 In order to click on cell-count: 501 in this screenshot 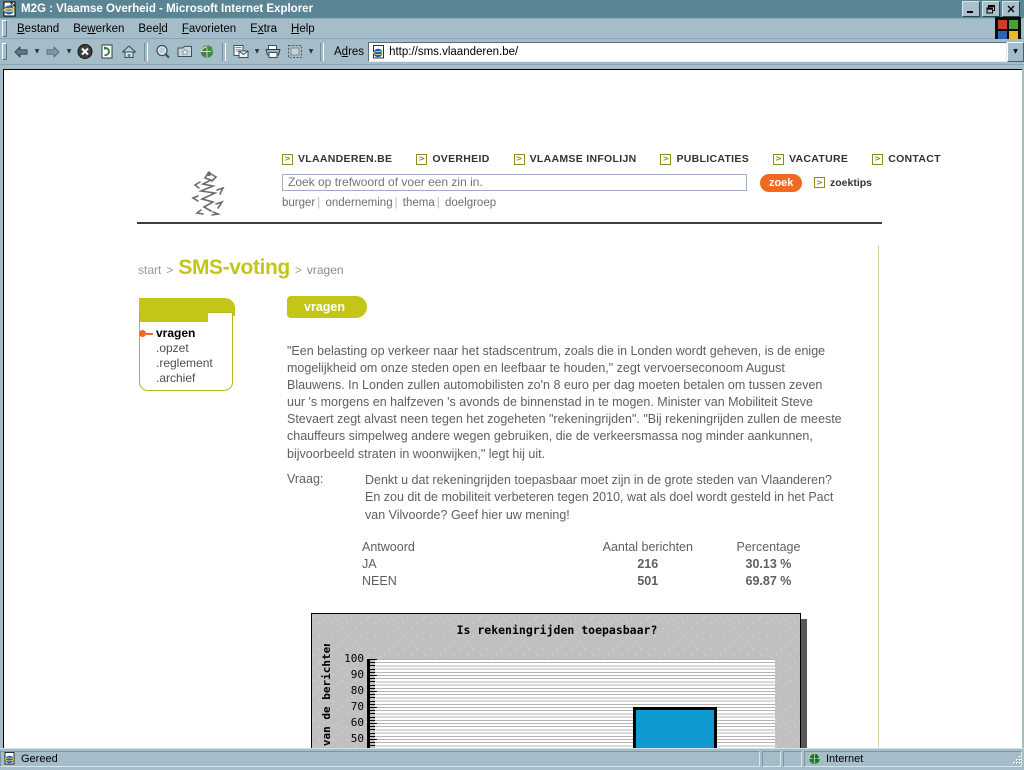, I will do `click(648, 582)`.